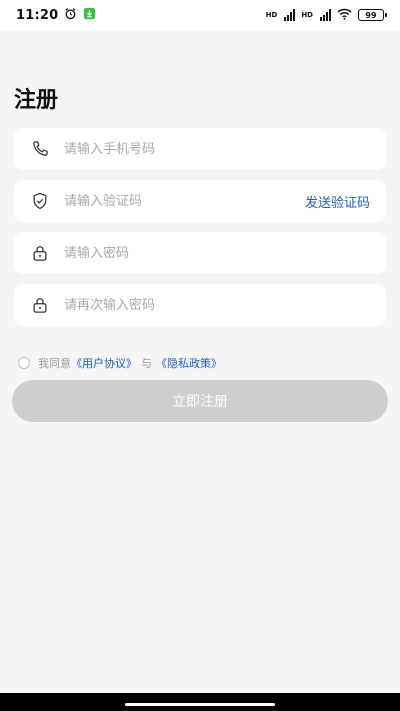 The width and height of the screenshot is (400, 711). Describe the element at coordinates (216, 253) in the screenshot. I see `password-input` at that location.